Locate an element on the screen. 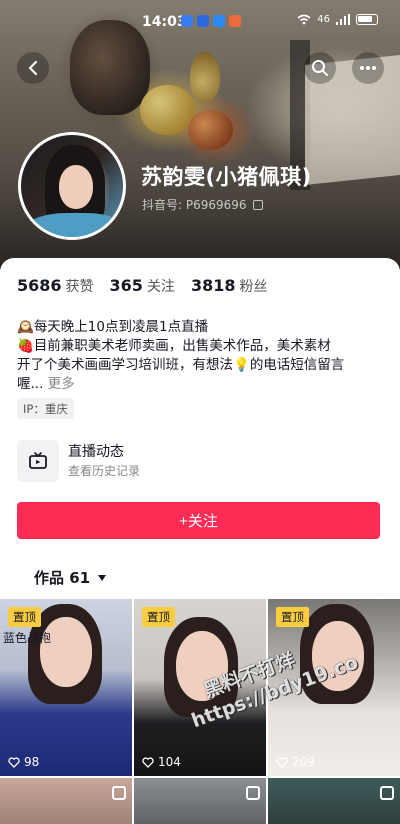  network-type: 46 is located at coordinates (323, 19).